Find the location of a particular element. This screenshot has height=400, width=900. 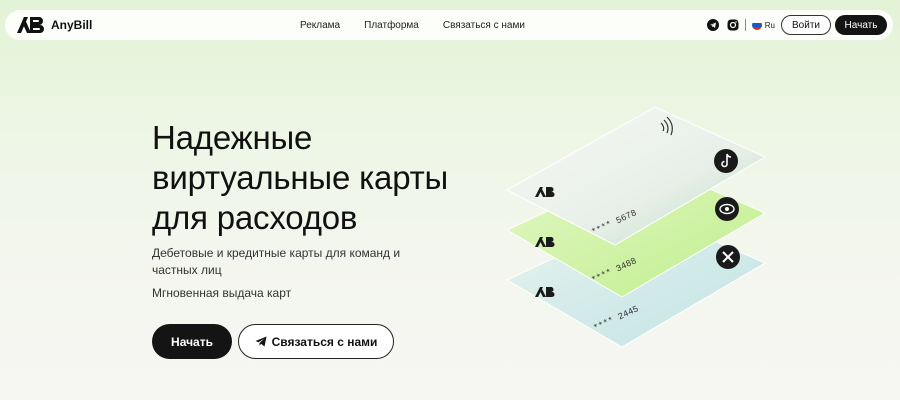

main-nav: Реклама Платформа Связаться с нами is located at coordinates (412, 25).